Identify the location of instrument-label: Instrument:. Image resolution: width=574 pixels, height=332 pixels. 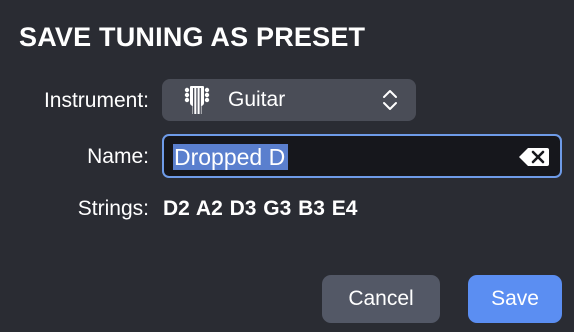
(96, 100).